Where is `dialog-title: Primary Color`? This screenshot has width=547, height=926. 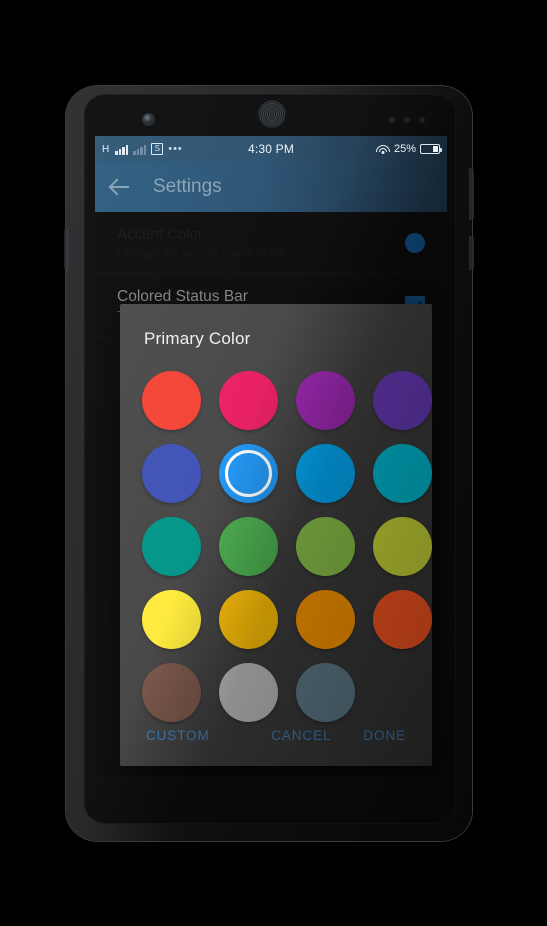
dialog-title: Primary Color is located at coordinates (197, 338).